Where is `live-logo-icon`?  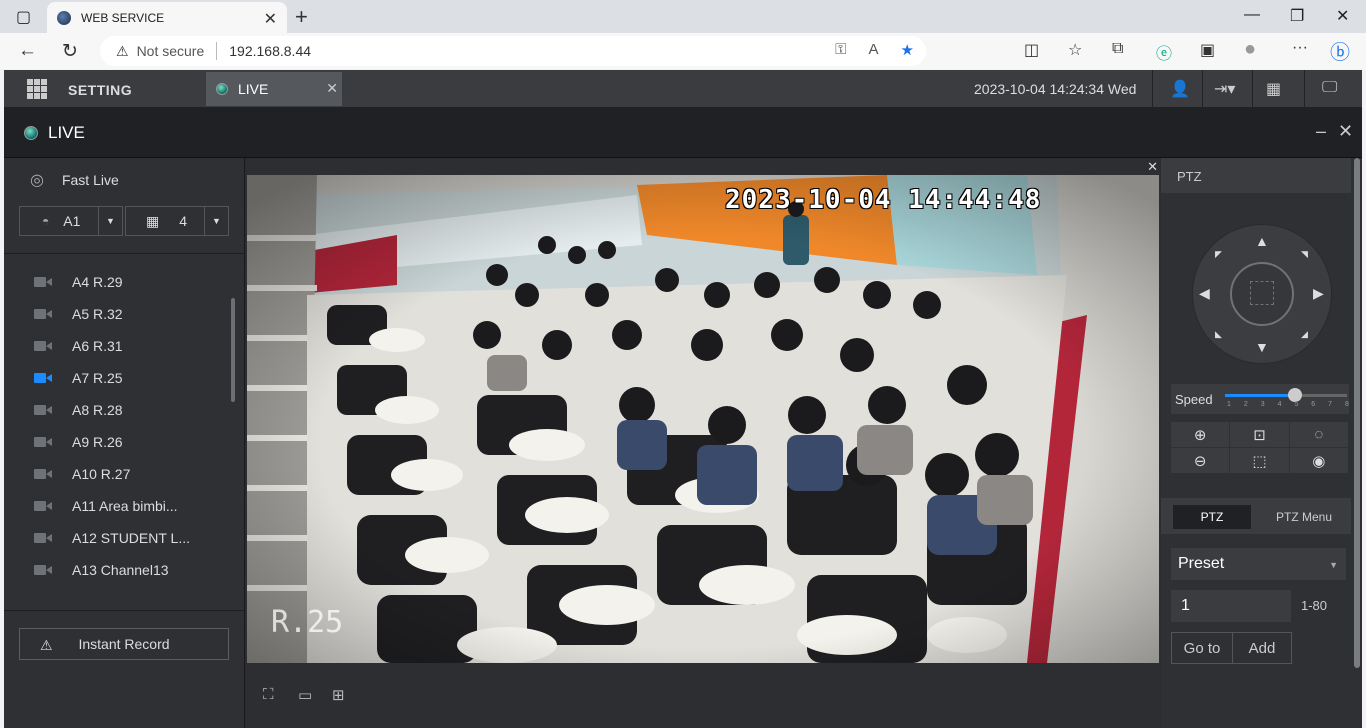 live-logo-icon is located at coordinates (31, 133).